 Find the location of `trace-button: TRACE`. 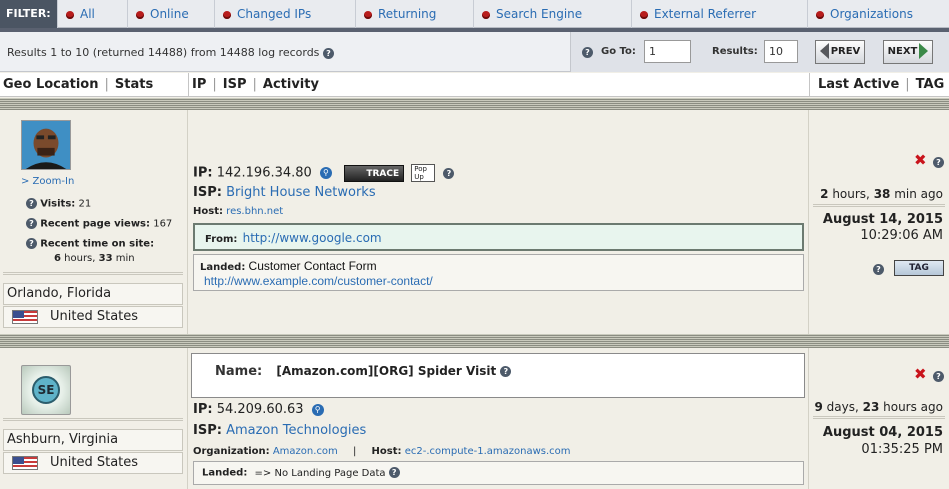

trace-button: TRACE is located at coordinates (374, 173).